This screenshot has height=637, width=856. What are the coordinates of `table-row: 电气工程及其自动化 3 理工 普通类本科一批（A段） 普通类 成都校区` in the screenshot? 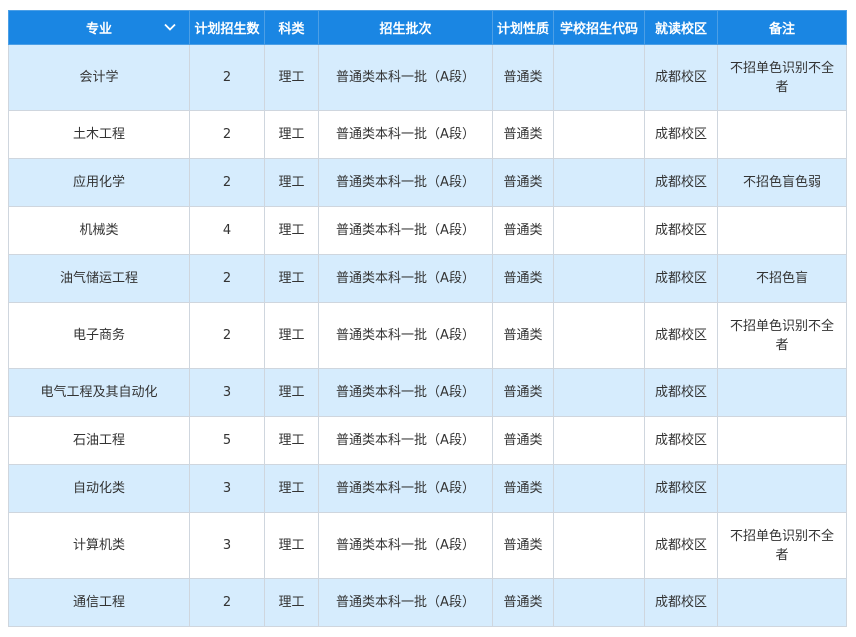 It's located at (427, 392).